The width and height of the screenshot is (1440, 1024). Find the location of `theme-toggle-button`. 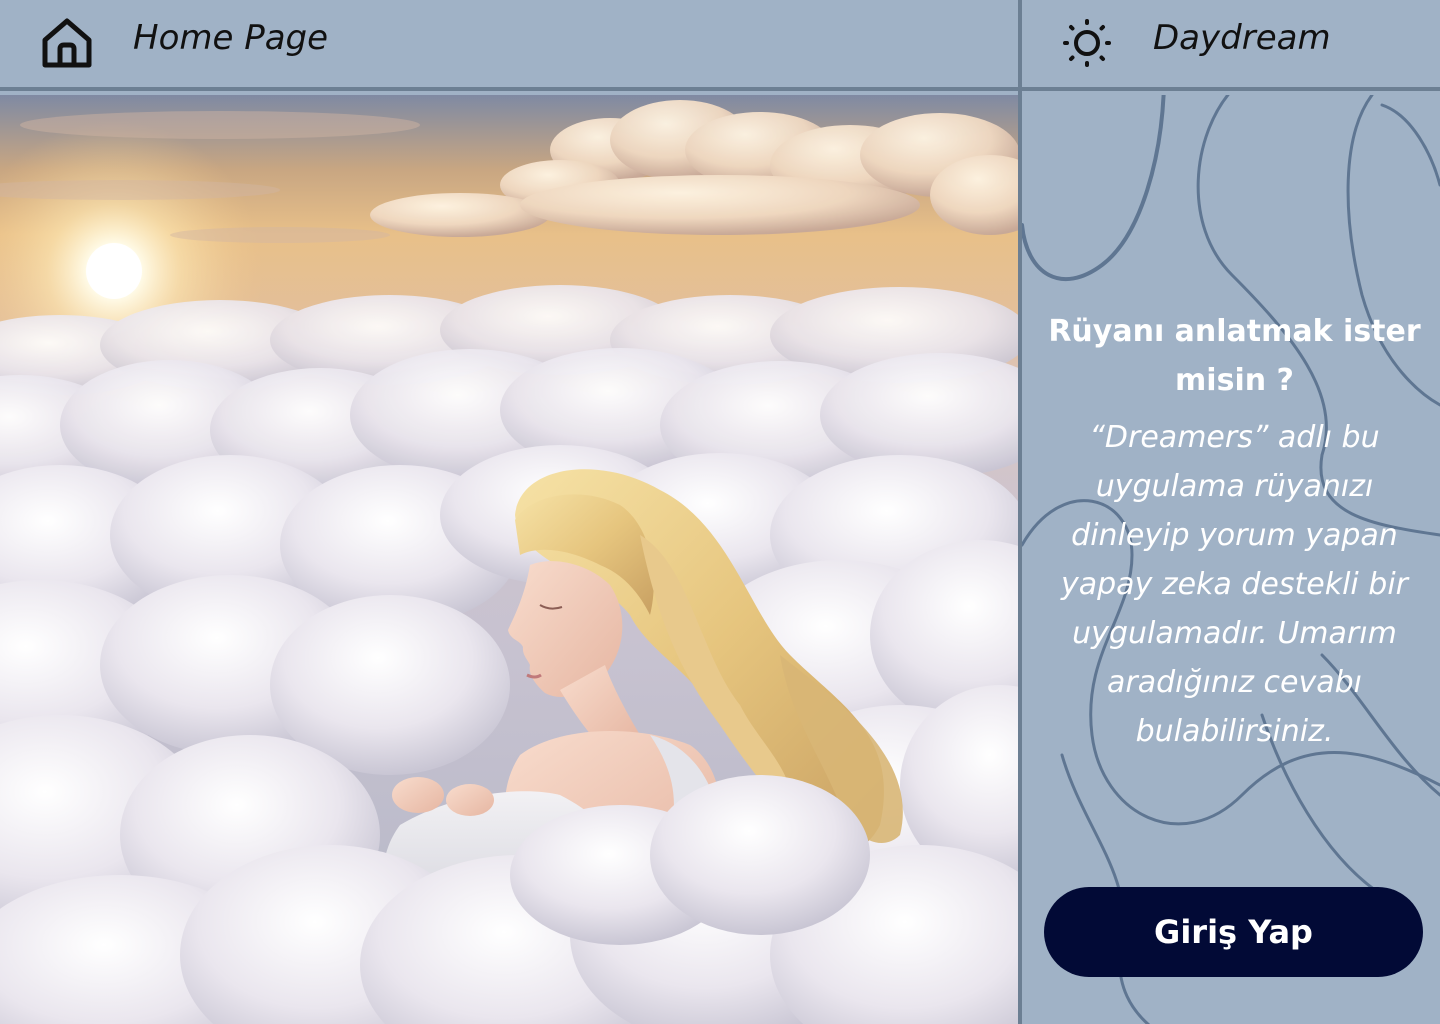

theme-toggle-button is located at coordinates (1087, 45).